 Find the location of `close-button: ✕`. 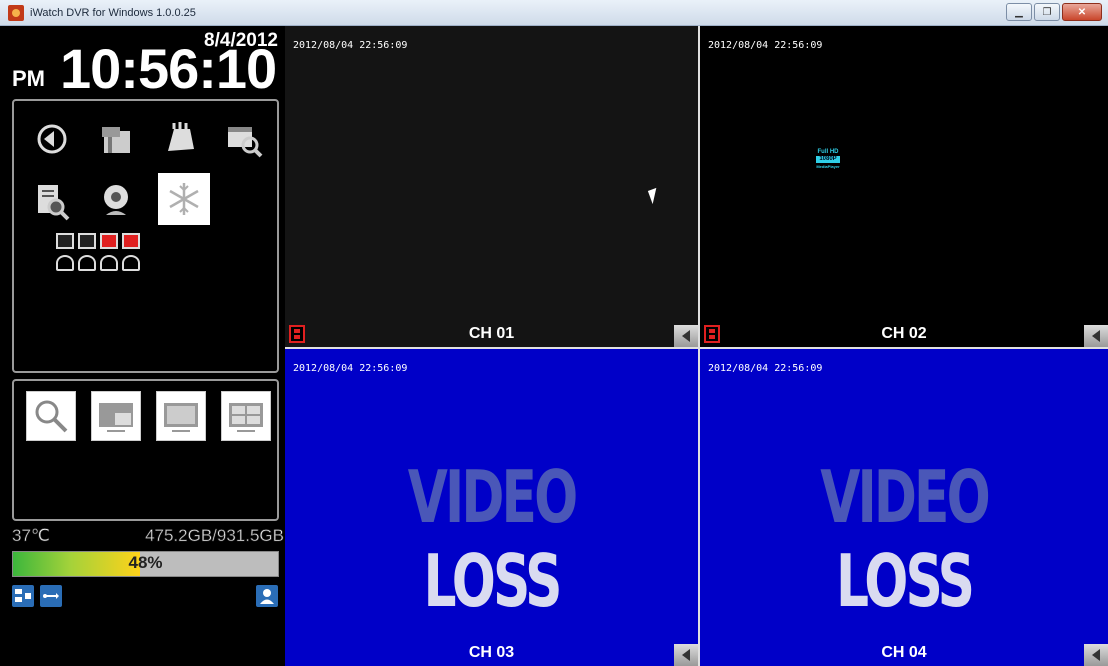

close-button: ✕ is located at coordinates (1082, 12).